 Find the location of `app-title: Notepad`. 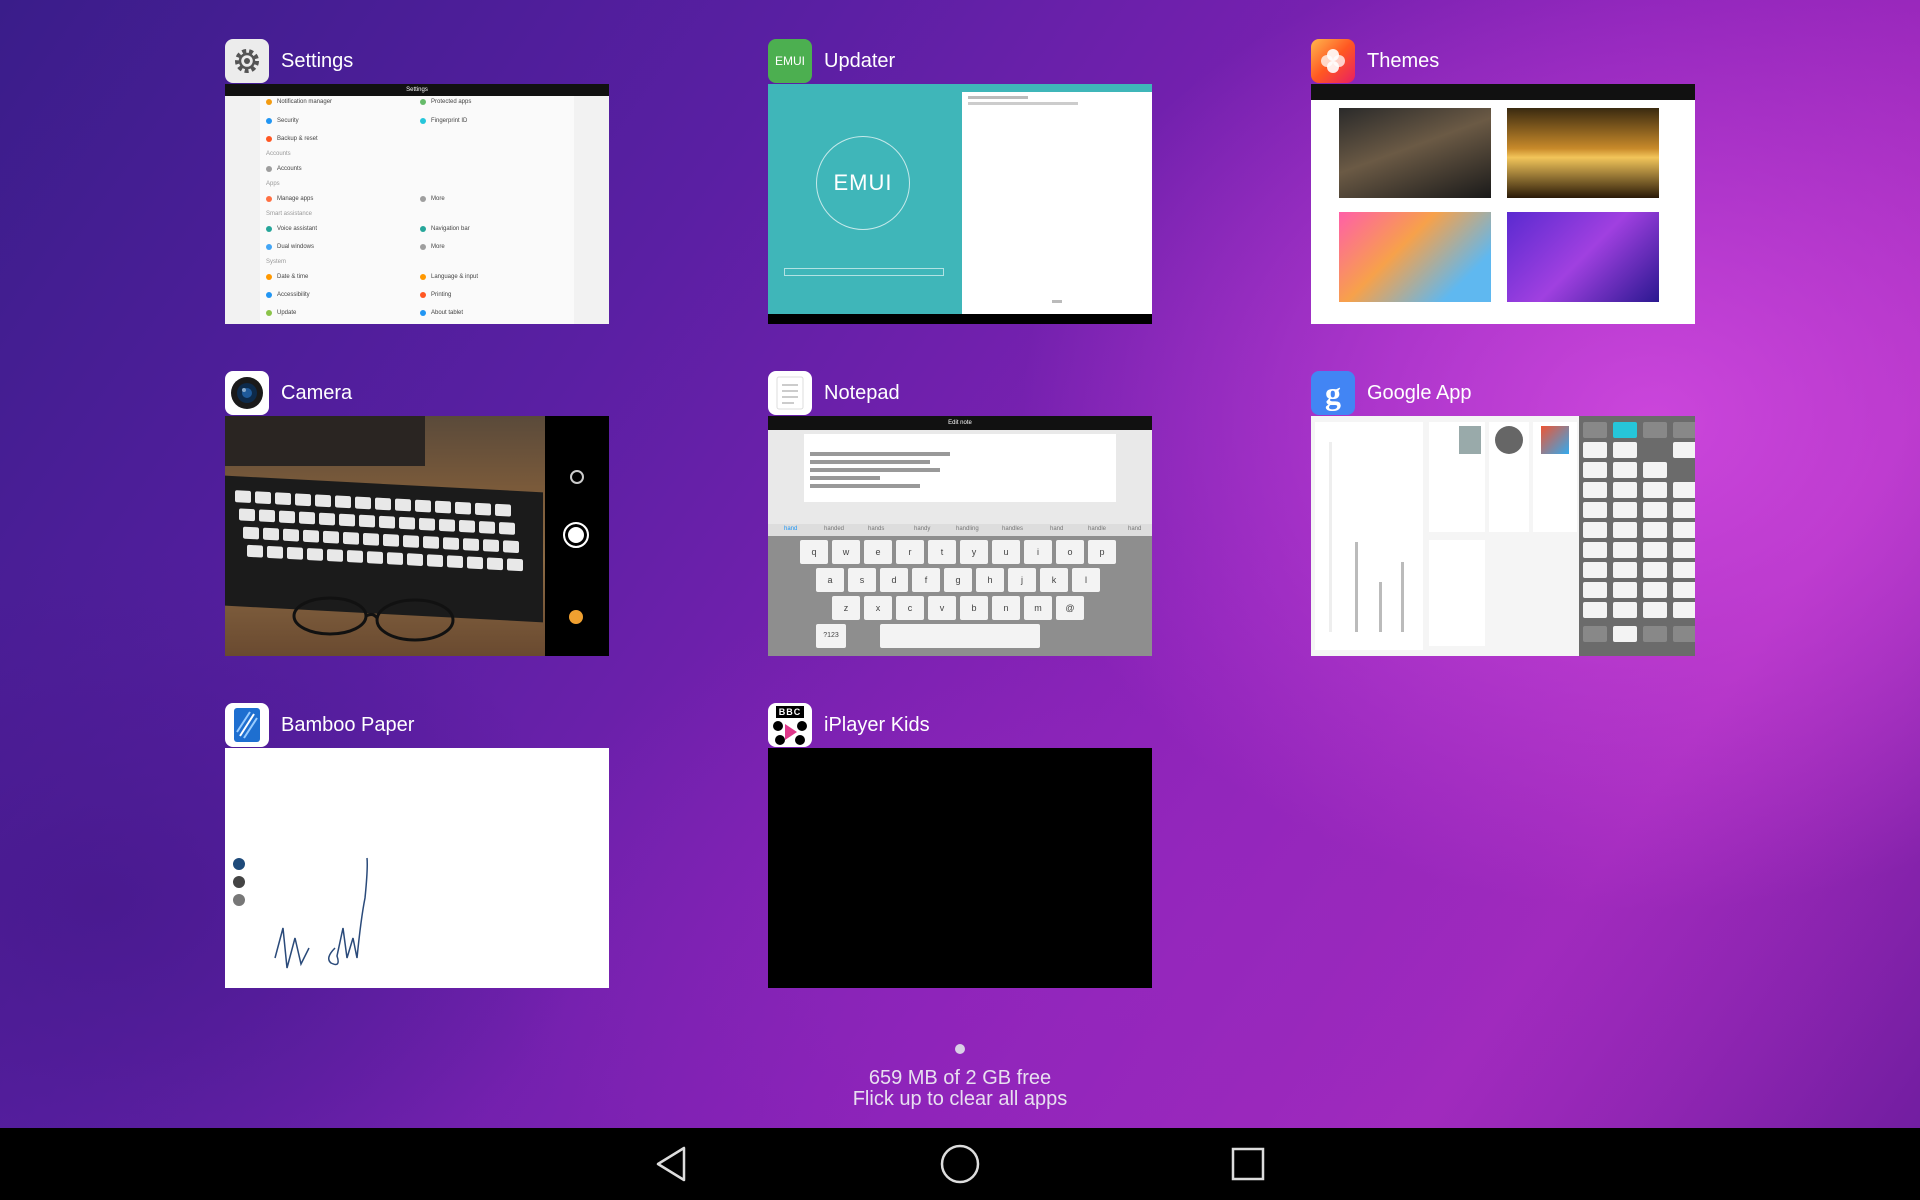

app-title: Notepad is located at coordinates (862, 392).